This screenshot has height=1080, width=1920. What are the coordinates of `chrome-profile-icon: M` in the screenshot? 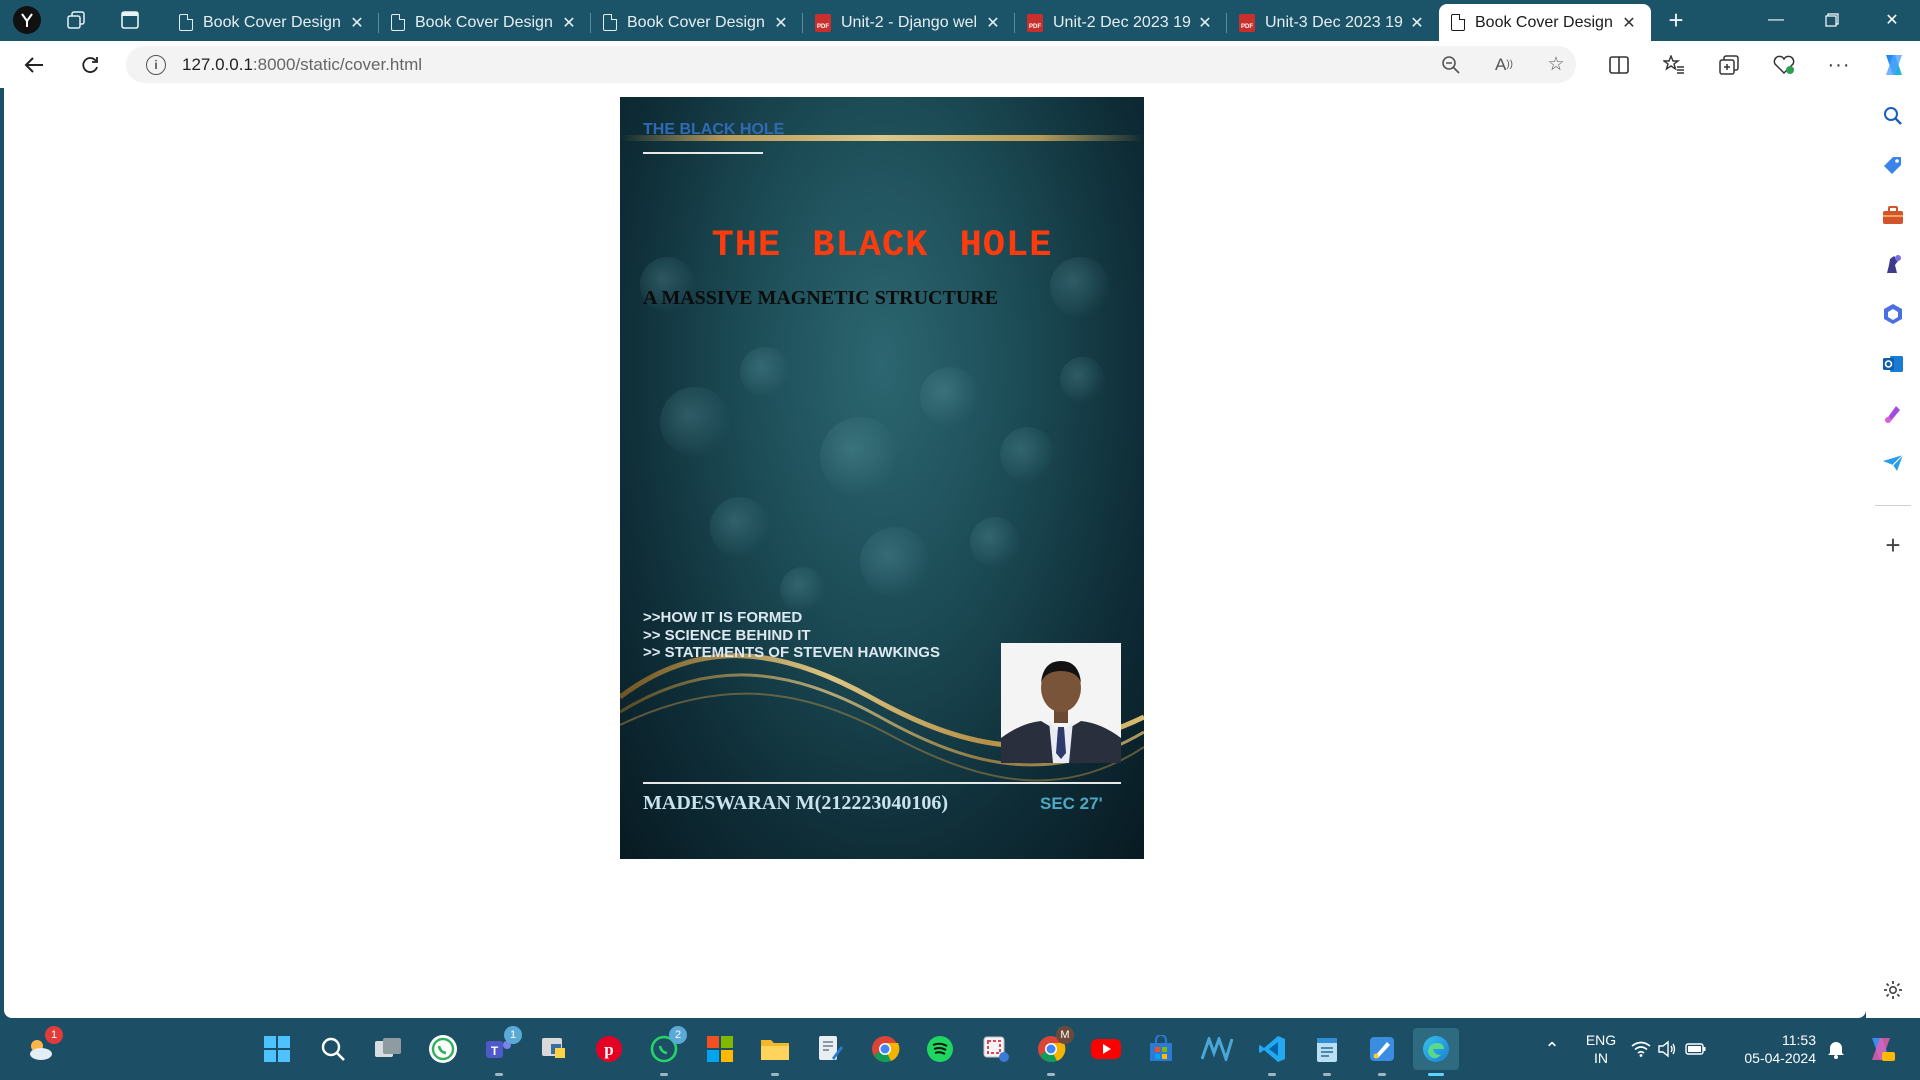 It's located at (1053, 1051).